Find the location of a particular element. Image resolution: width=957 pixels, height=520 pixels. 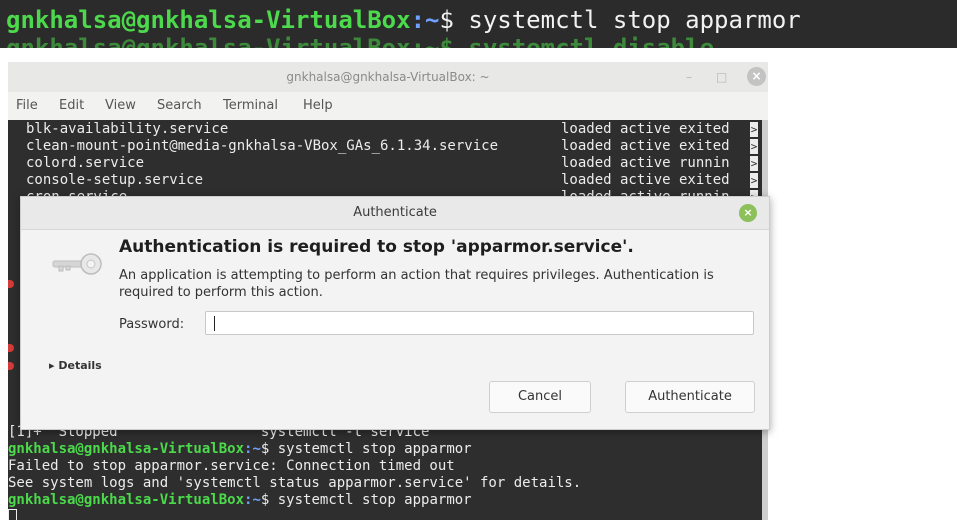

dialog-close-icon: × is located at coordinates (748, 213).